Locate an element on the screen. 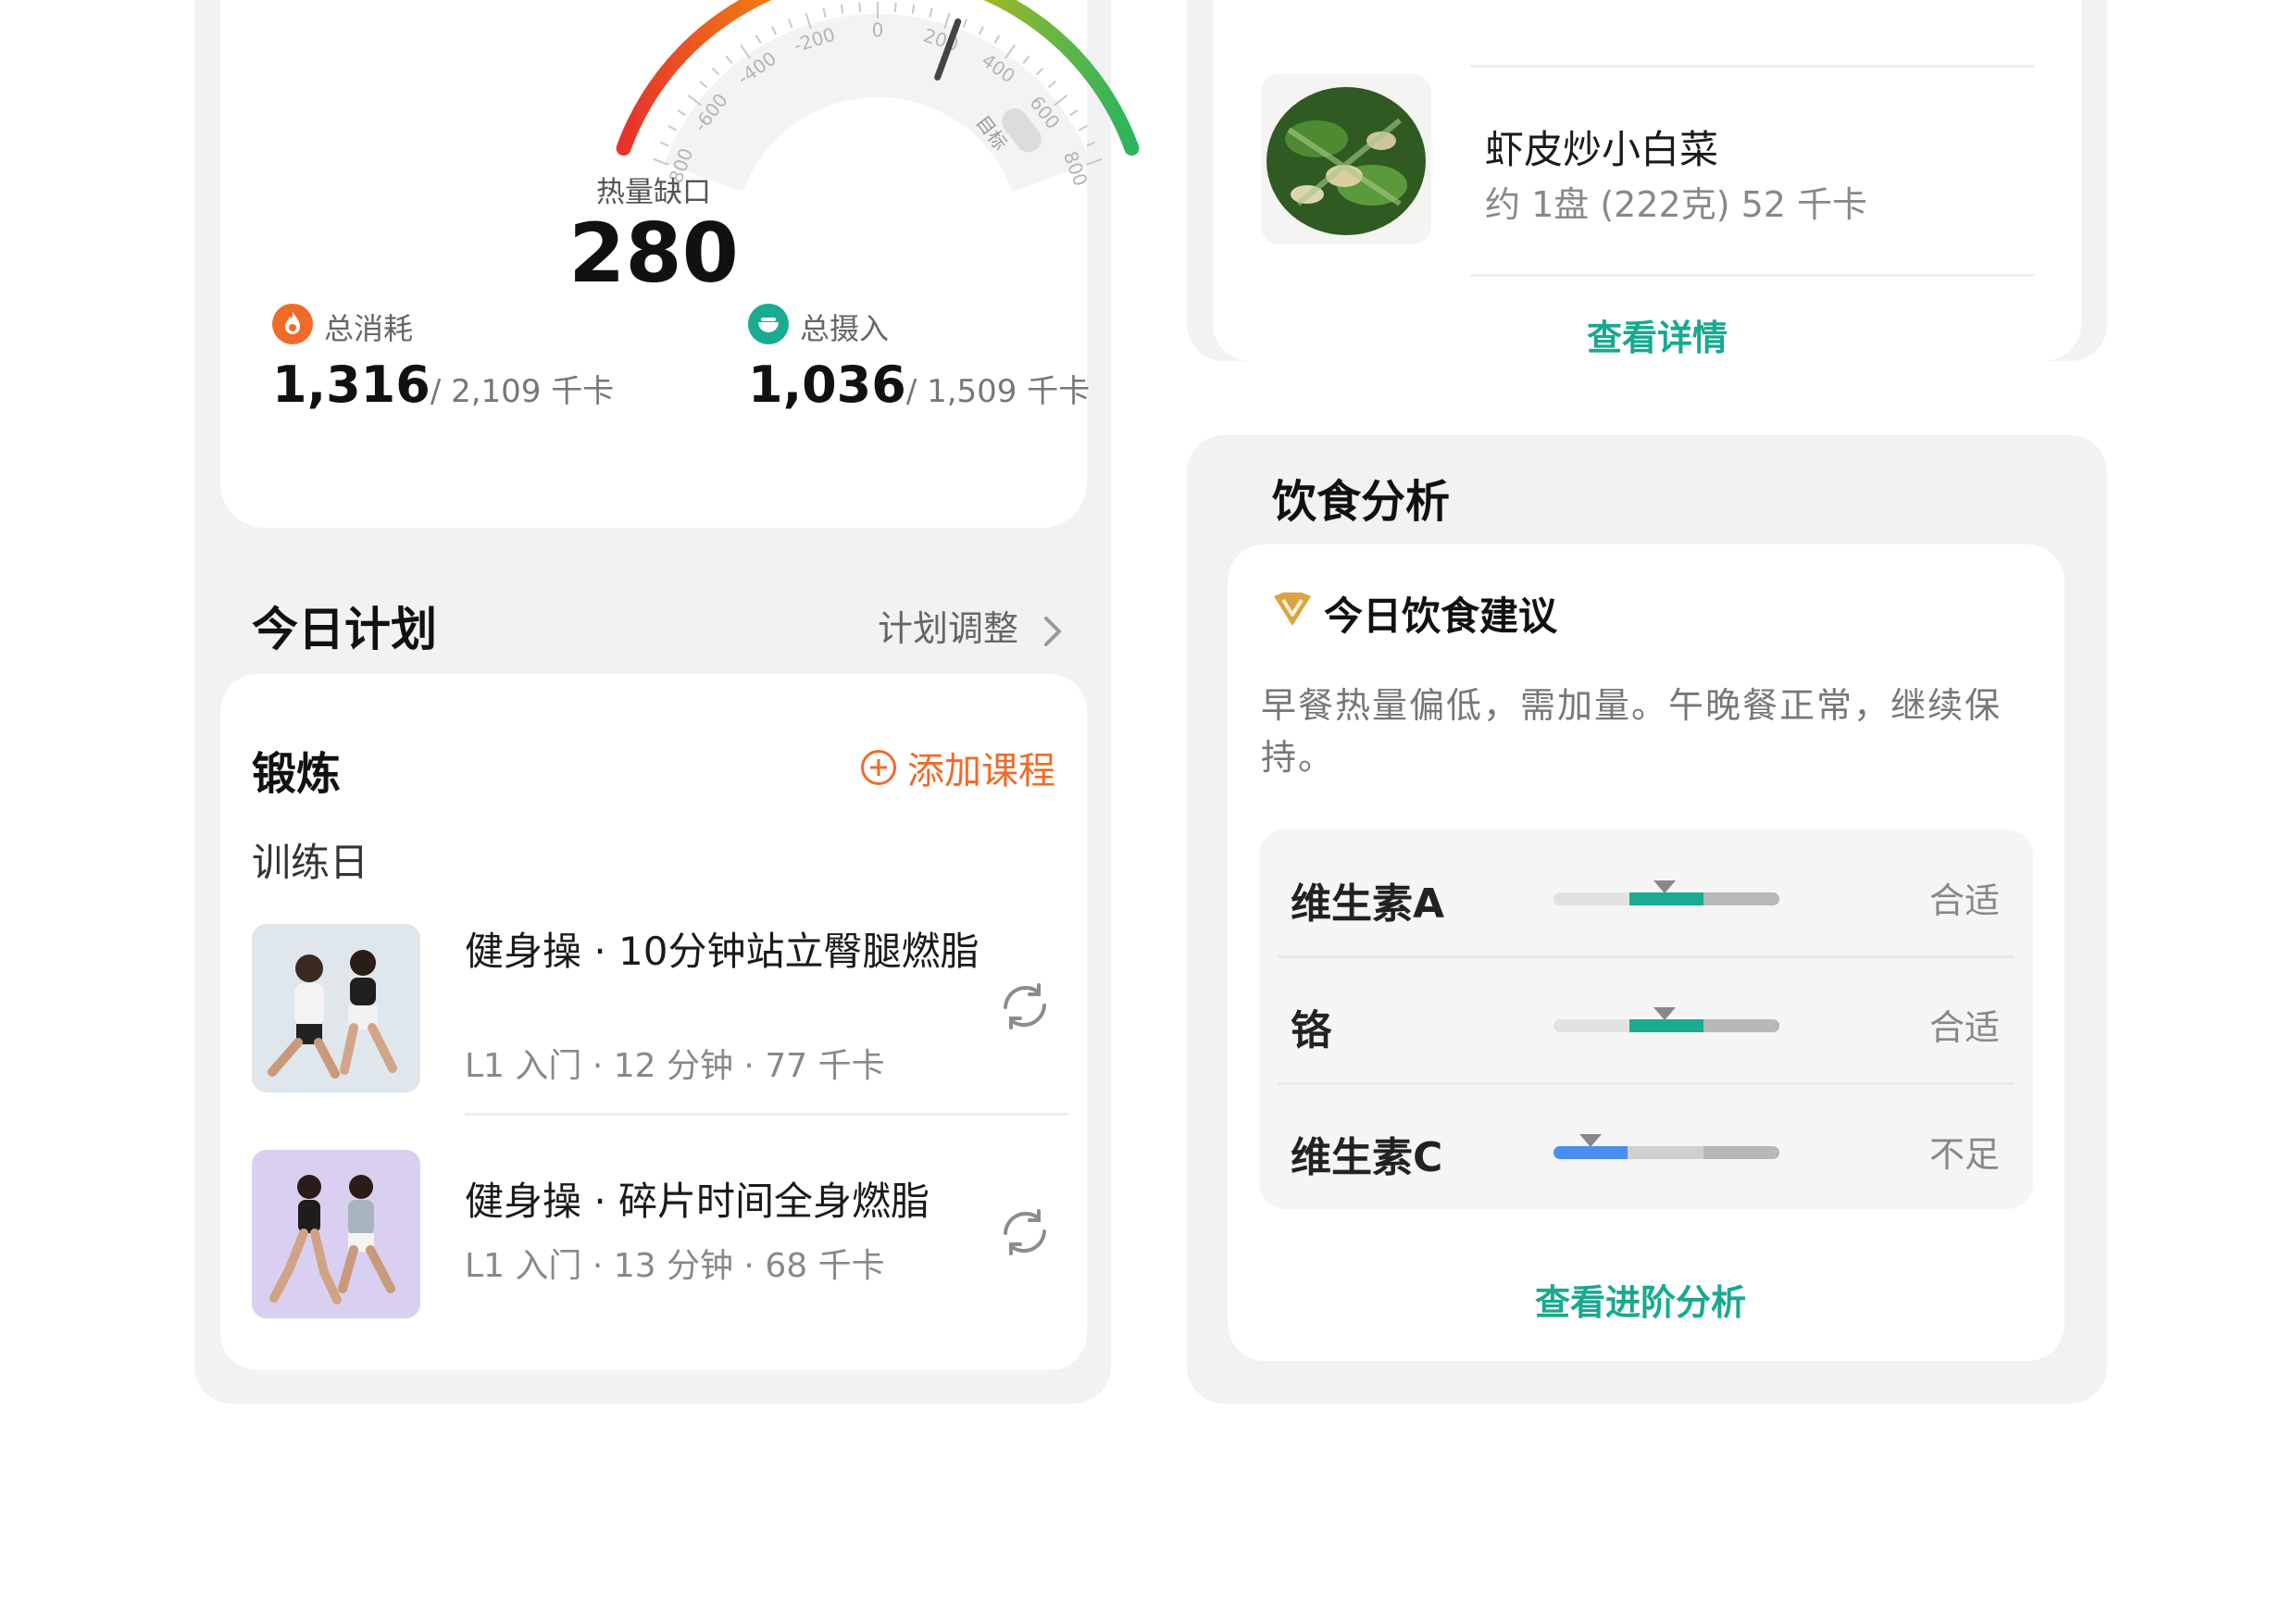  add-course-label: 添加课程 is located at coordinates (981, 771).